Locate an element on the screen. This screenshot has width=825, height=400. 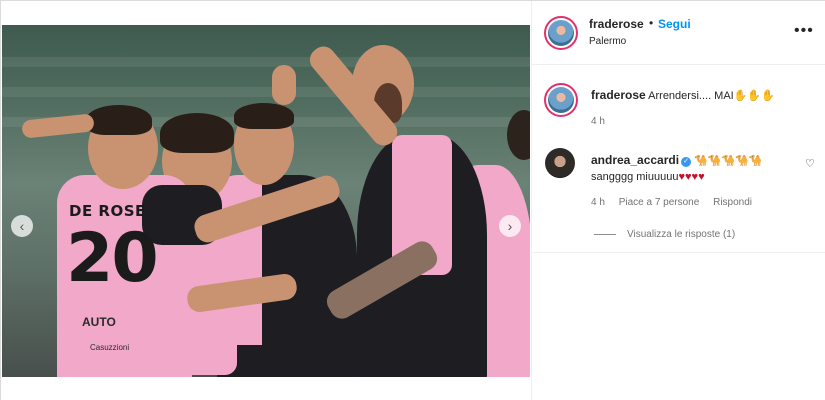
carousel-prev-button: ‹ is located at coordinates (22, 226).